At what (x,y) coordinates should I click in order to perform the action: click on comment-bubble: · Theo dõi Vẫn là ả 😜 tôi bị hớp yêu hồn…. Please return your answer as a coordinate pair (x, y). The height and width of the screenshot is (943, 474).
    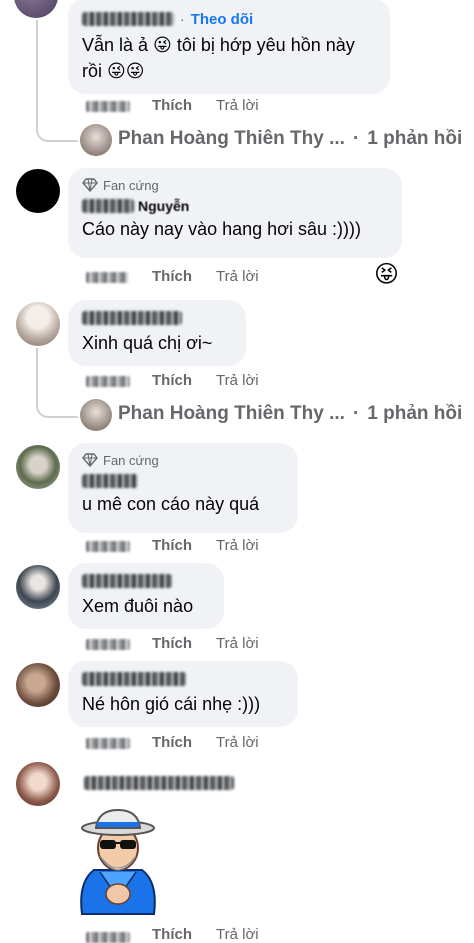
    Looking at the image, I should click on (229, 47).